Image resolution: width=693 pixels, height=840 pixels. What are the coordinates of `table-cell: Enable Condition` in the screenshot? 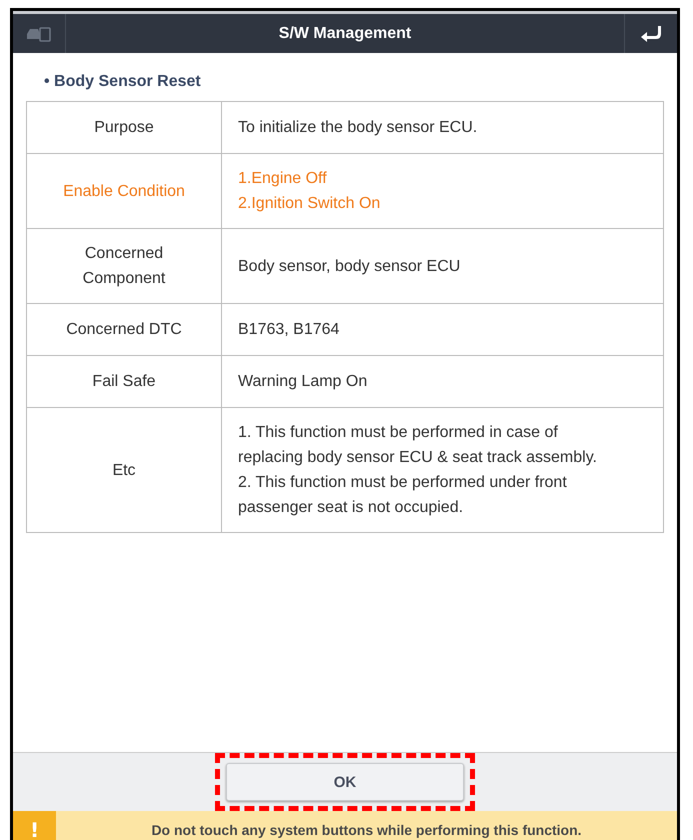 It's located at (124, 191).